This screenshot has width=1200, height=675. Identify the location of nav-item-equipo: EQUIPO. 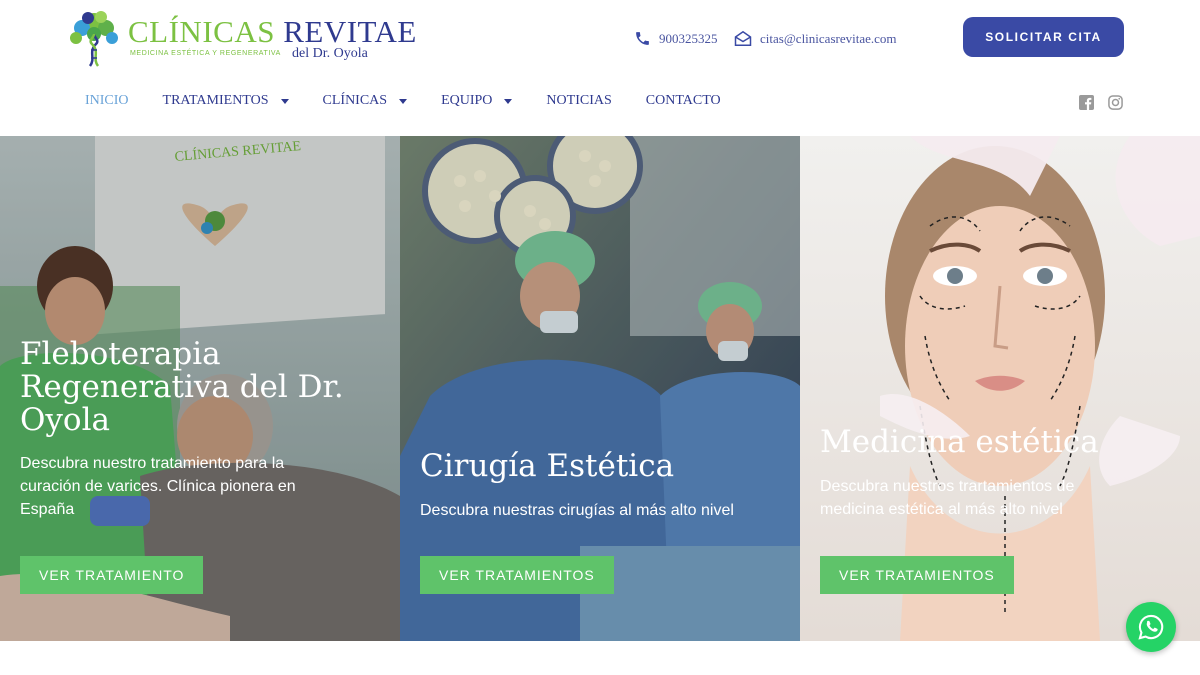
(477, 101).